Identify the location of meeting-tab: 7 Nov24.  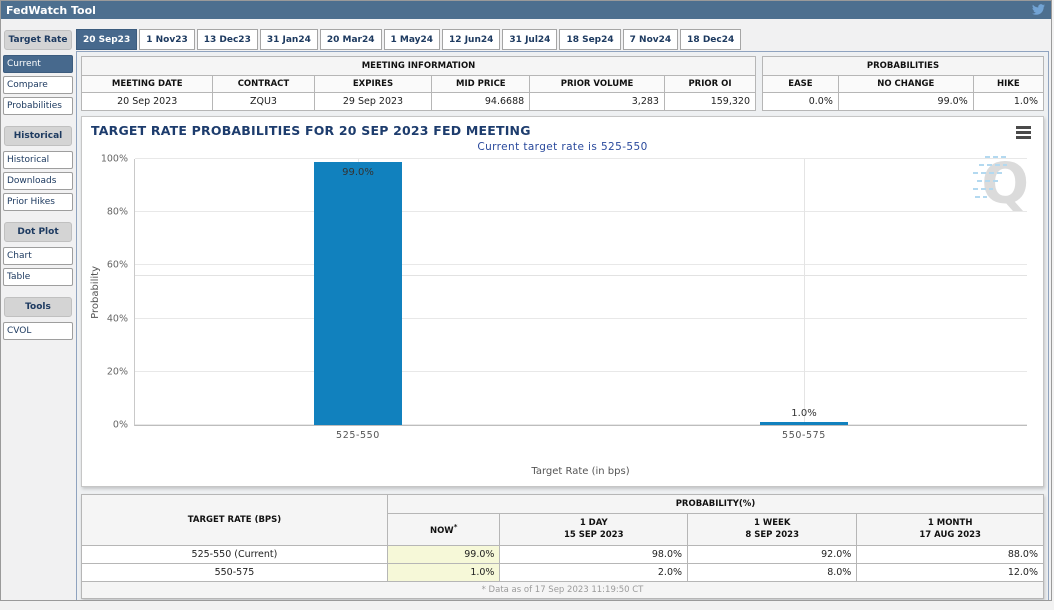
(650, 39).